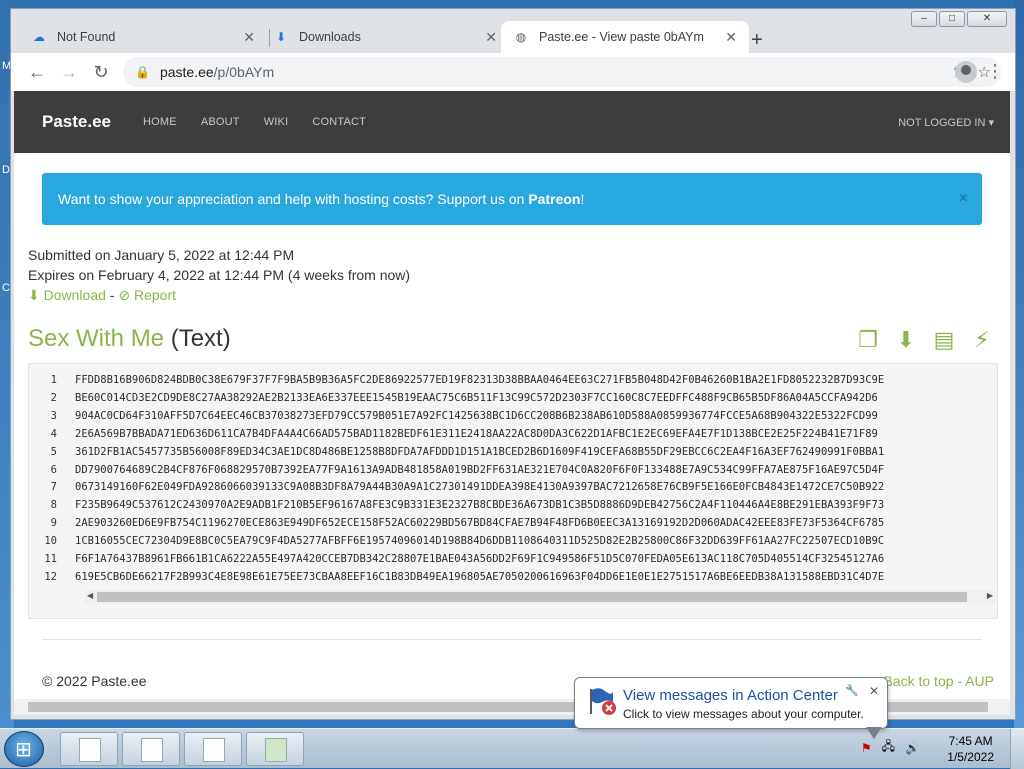  I want to click on tab-title: Not Found, so click(86, 37).